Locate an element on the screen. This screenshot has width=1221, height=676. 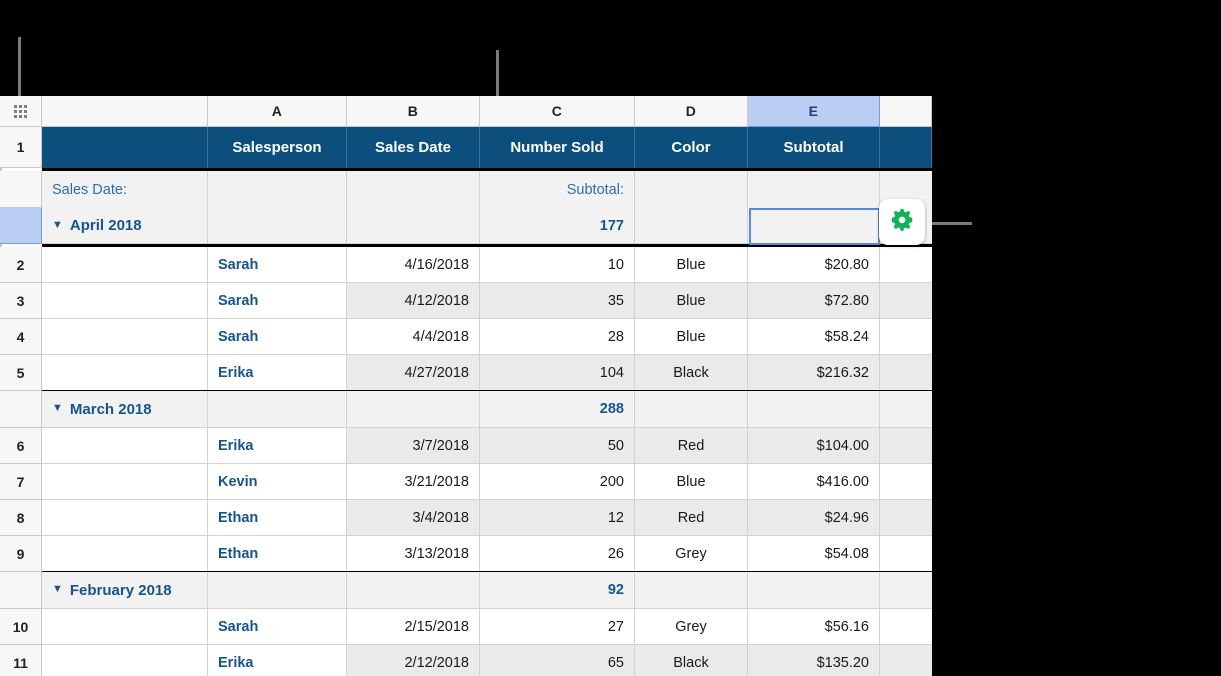
group-title-cell-february: ▼ February 2018 is located at coordinates (125, 590).